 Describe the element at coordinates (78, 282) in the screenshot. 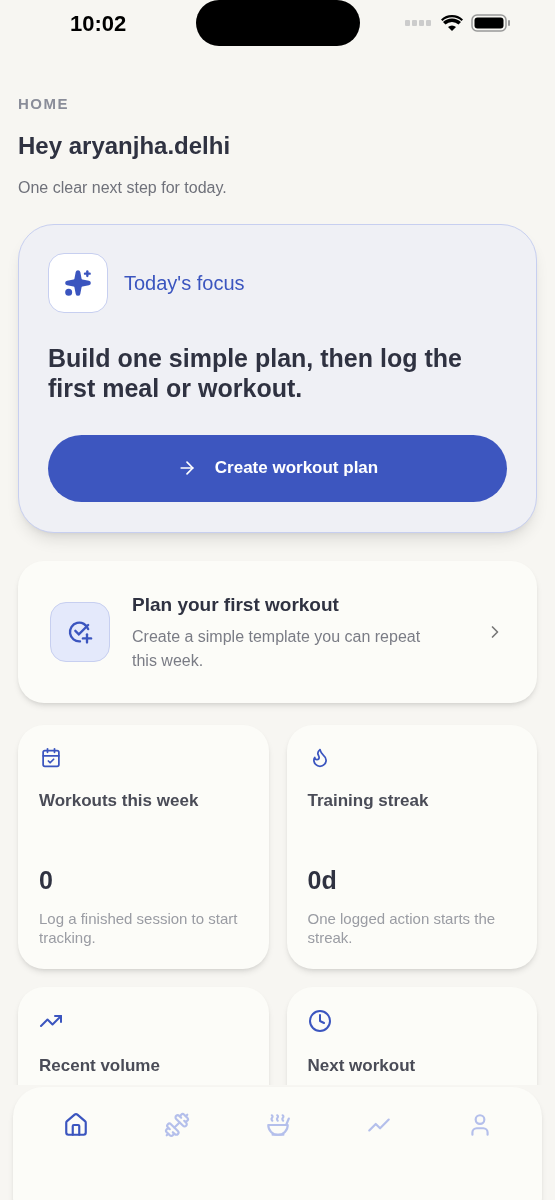

I see `sparkles-icon` at that location.